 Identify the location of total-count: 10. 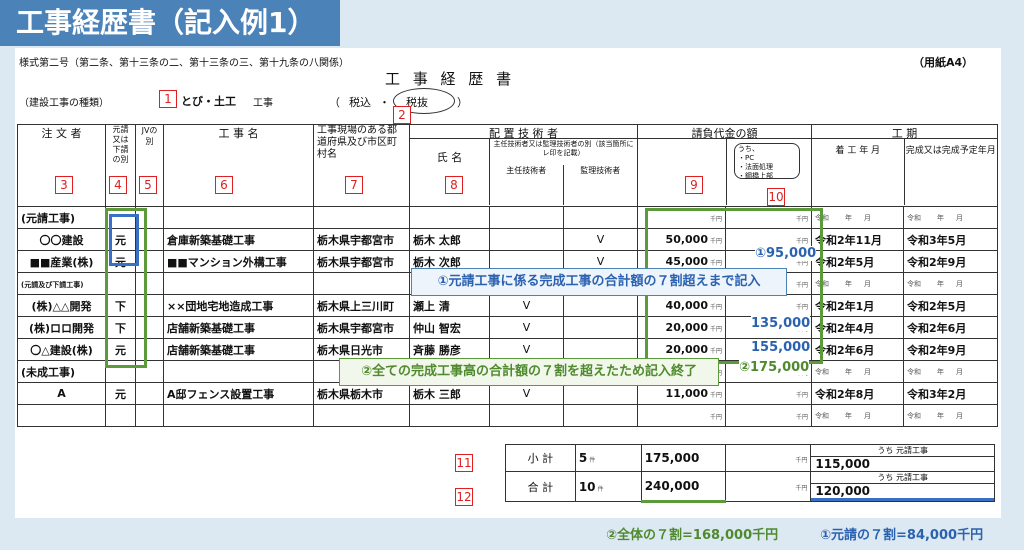
(587, 486).